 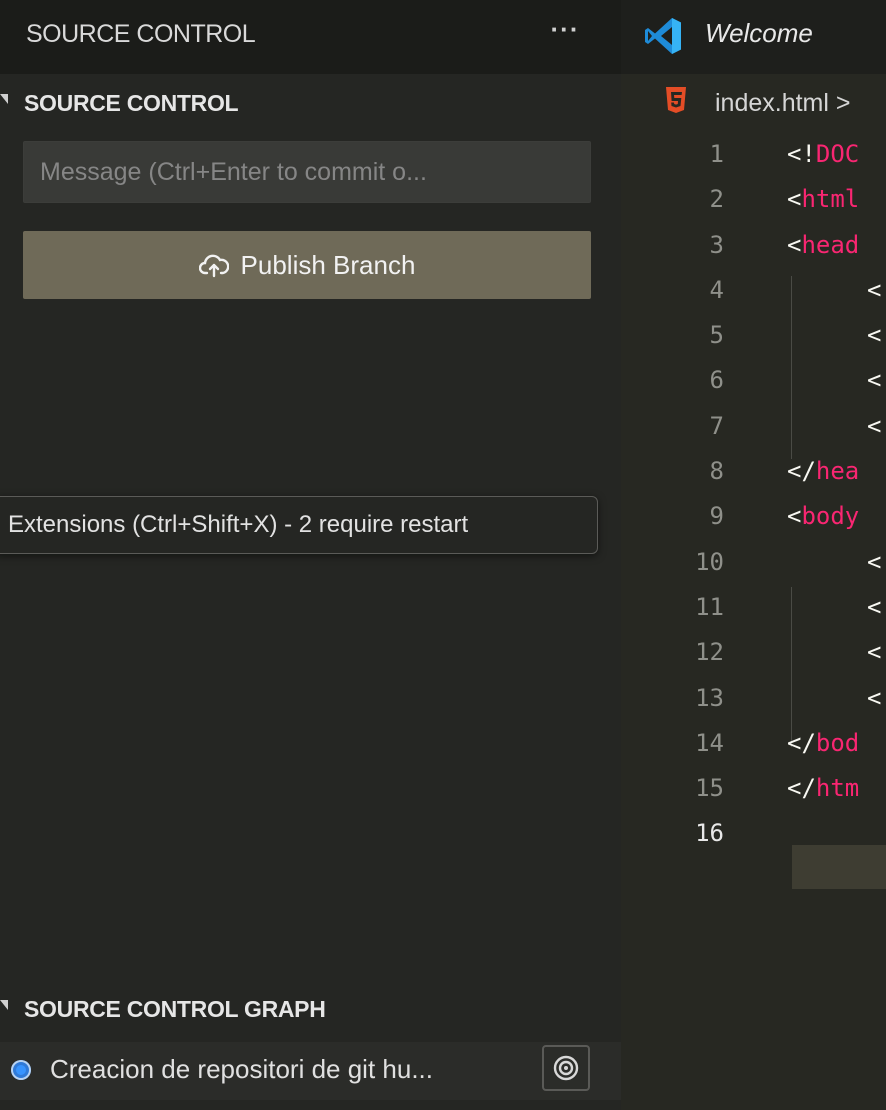 What do you see at coordinates (676, 100) in the screenshot?
I see `html5-file-icon` at bounding box center [676, 100].